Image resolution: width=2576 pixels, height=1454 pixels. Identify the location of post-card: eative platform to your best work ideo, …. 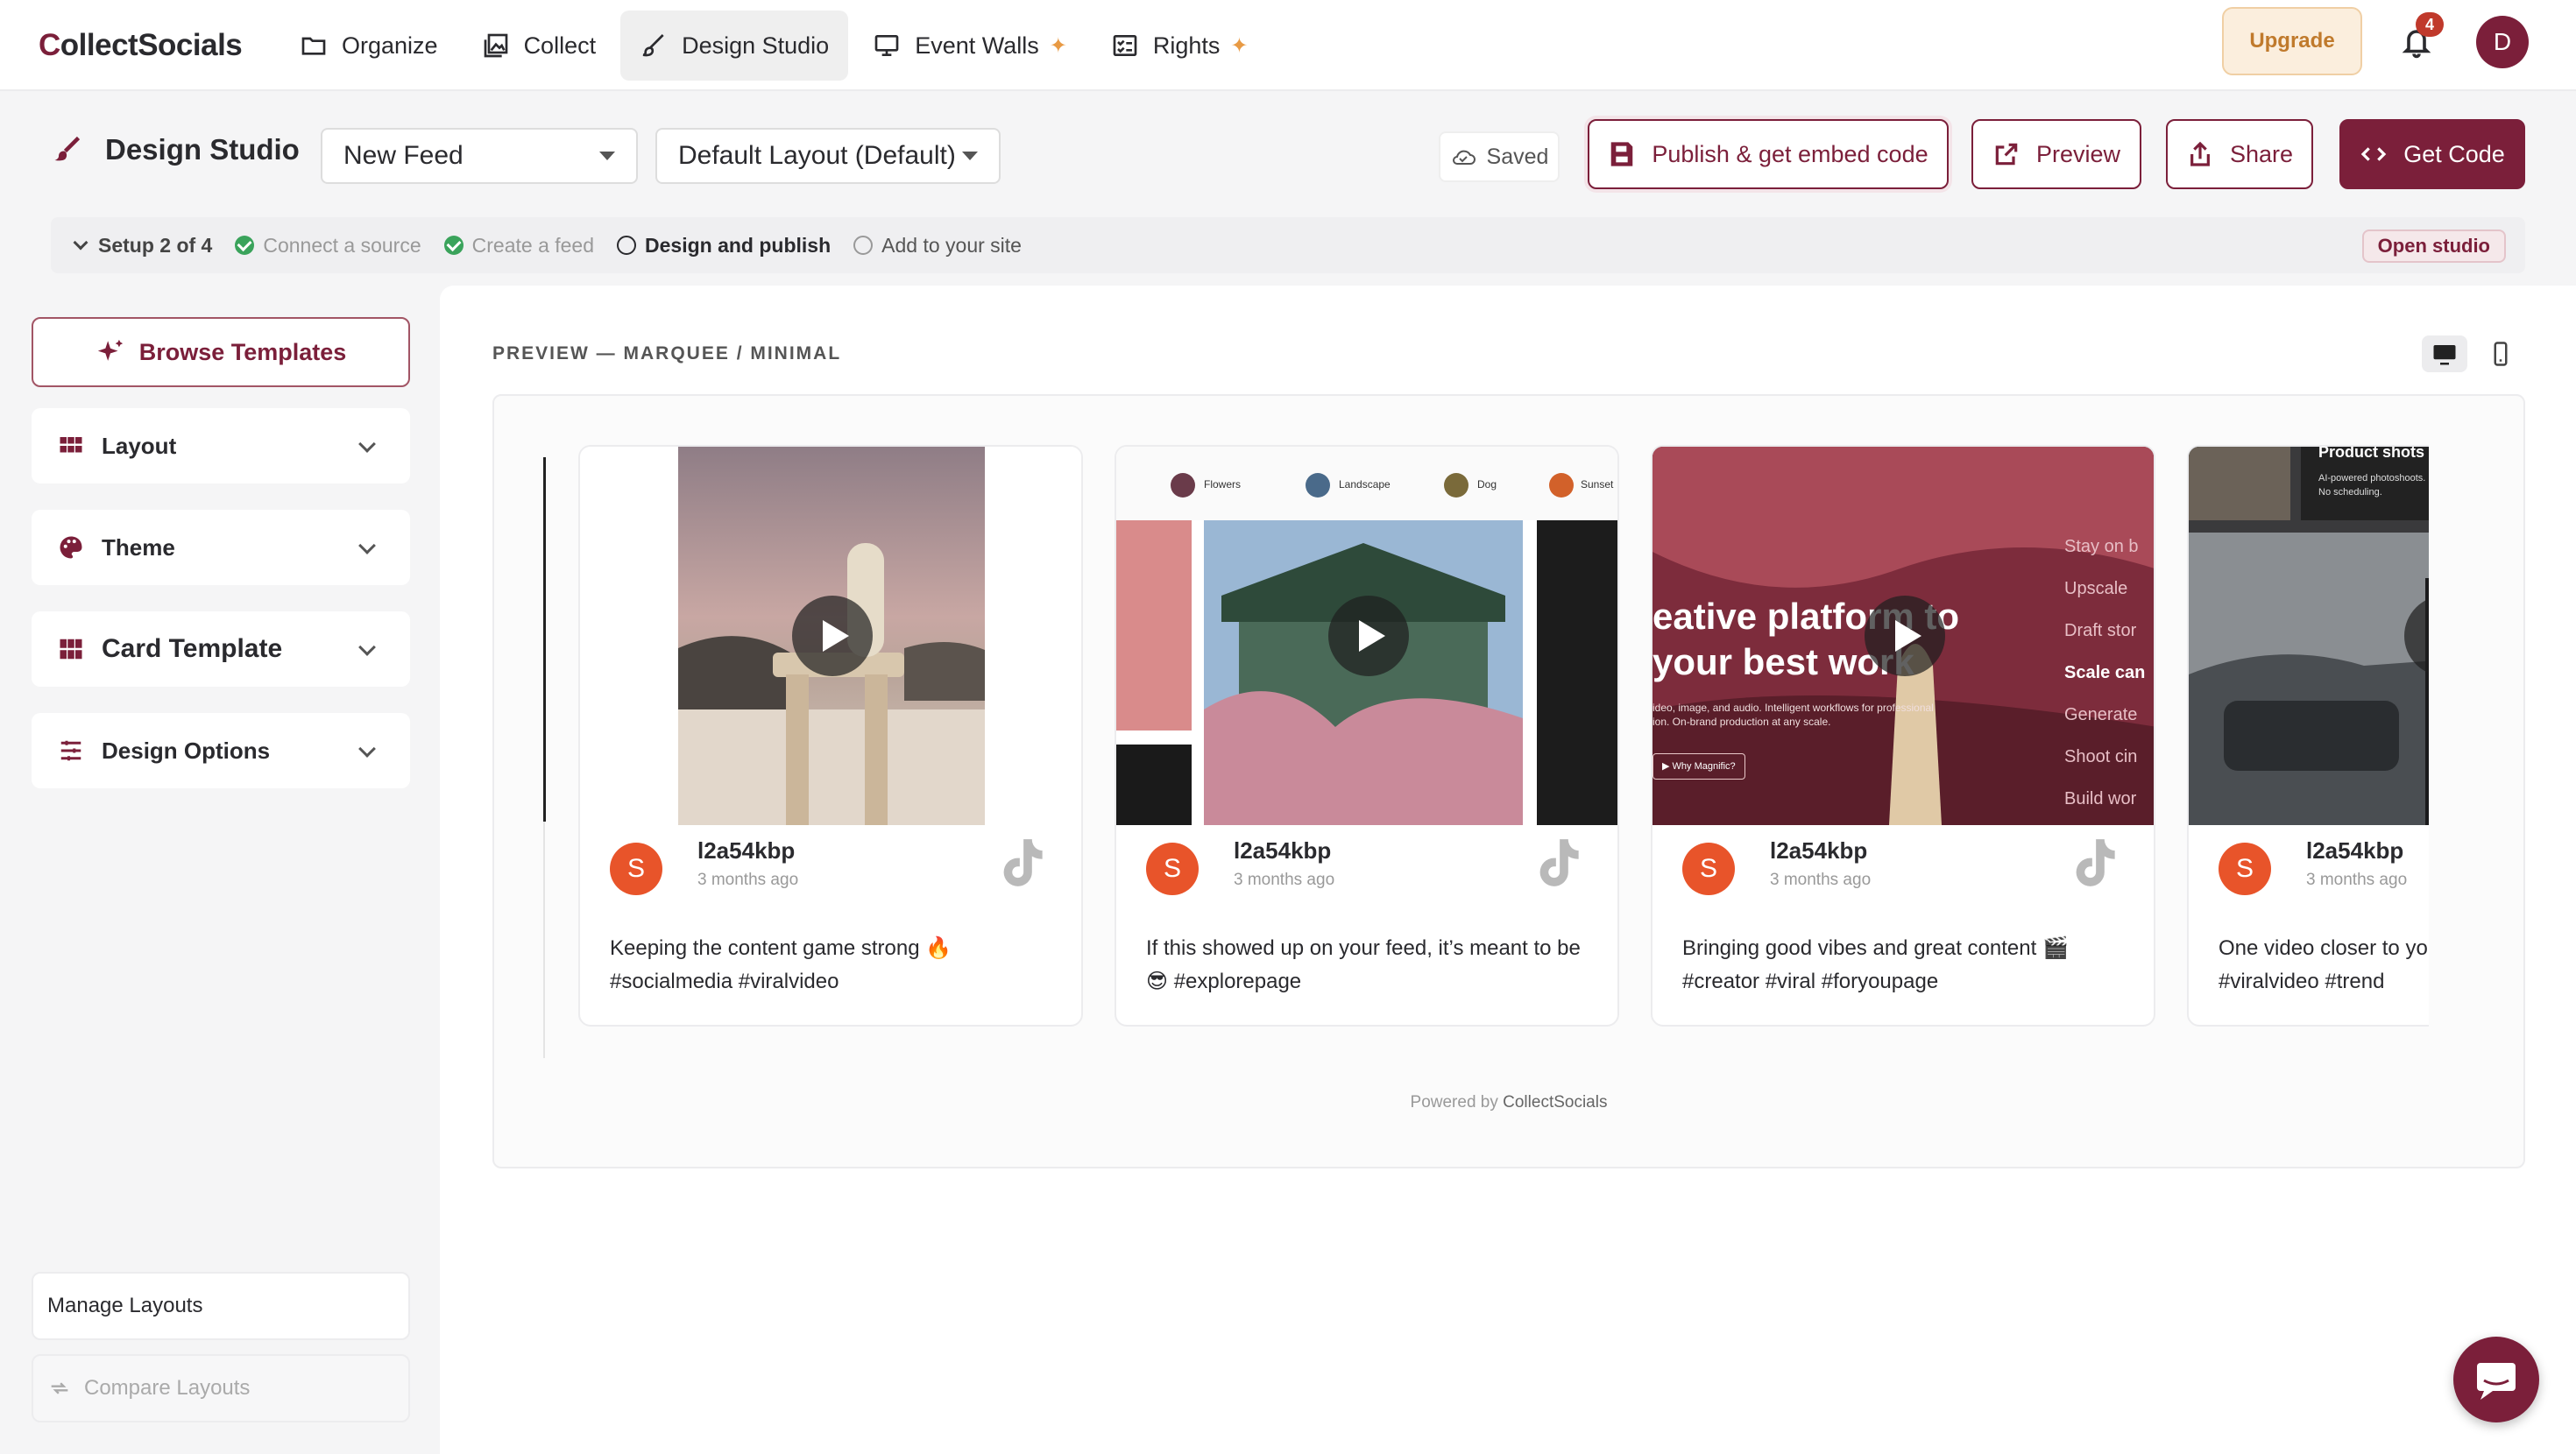
(1903, 736).